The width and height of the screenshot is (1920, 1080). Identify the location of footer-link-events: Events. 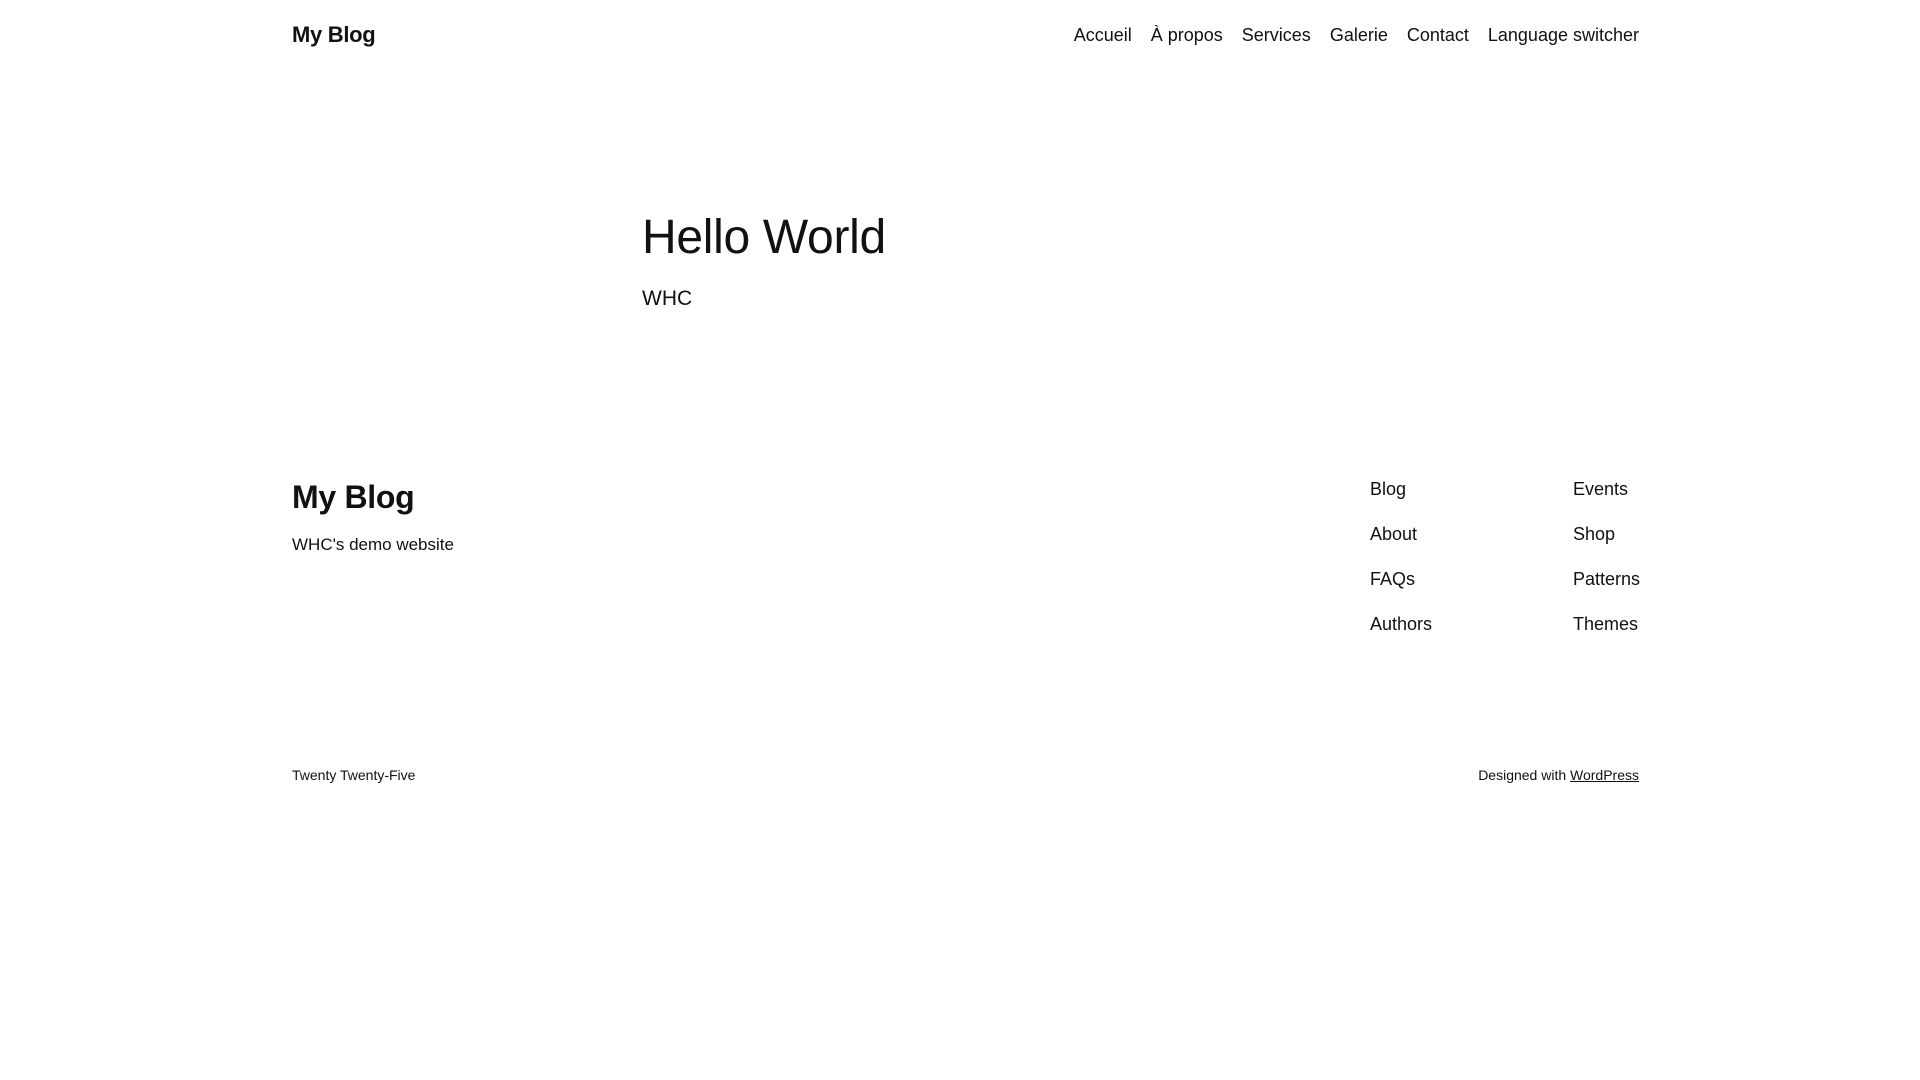
(1606, 489).